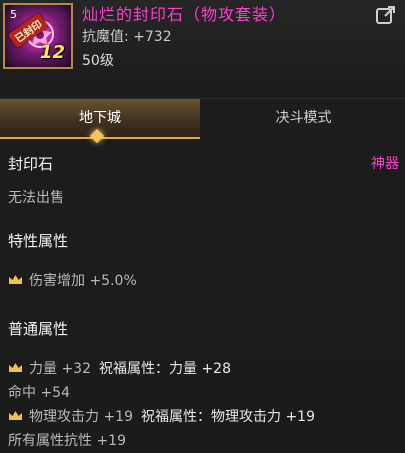 This screenshot has width=405, height=453. What do you see at coordinates (31, 164) in the screenshot?
I see `item-type: 封印石` at bounding box center [31, 164].